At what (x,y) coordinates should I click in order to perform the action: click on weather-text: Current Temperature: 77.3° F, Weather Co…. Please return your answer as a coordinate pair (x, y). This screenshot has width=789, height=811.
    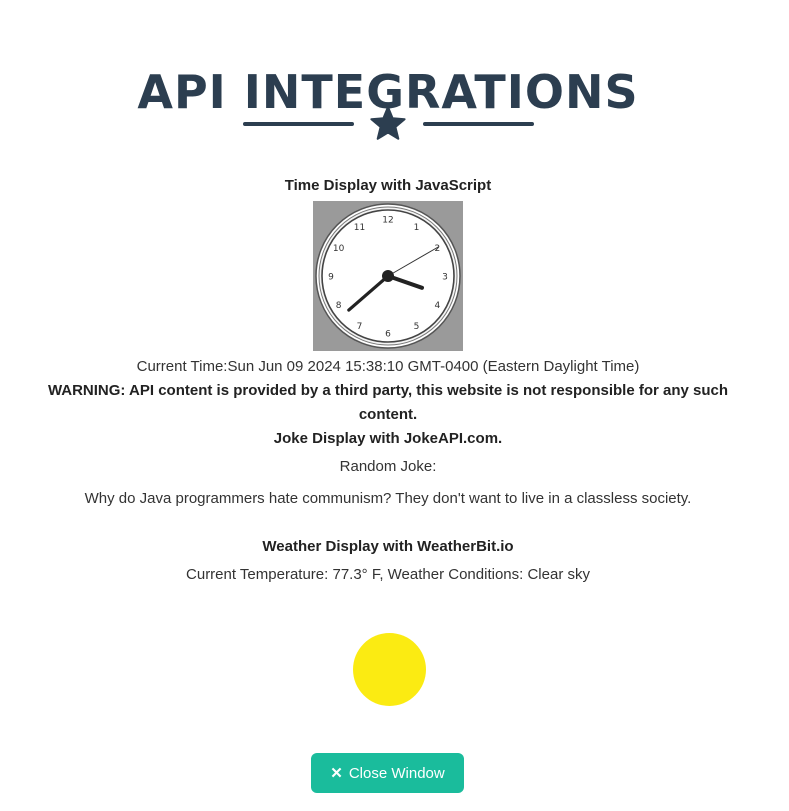
    Looking at the image, I should click on (388, 574).